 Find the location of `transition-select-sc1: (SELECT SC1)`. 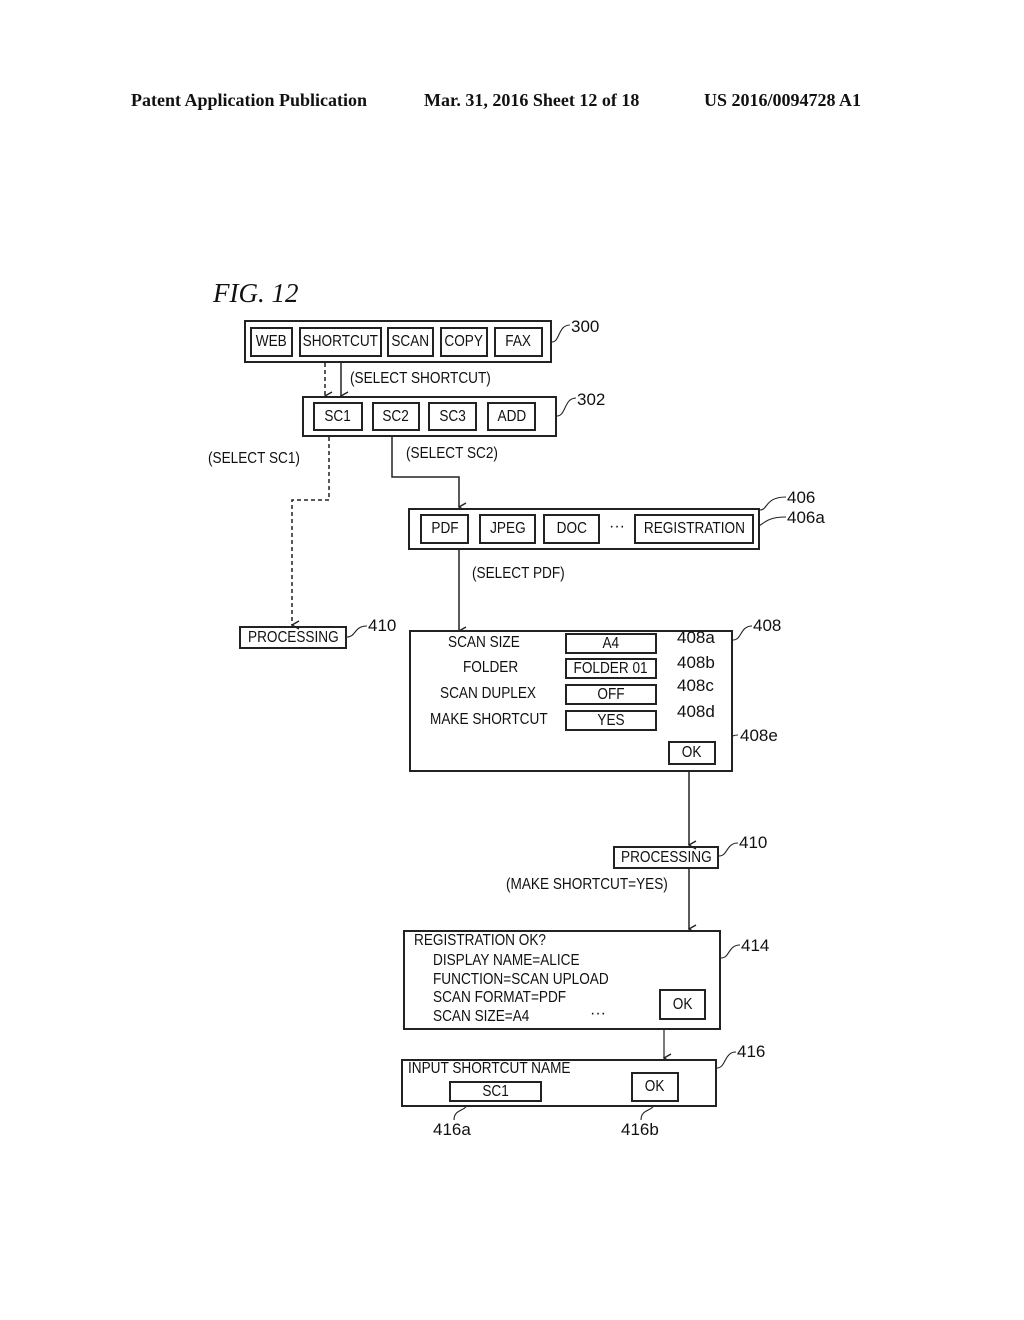

transition-select-sc1: (SELECT SC1) is located at coordinates (254, 458).